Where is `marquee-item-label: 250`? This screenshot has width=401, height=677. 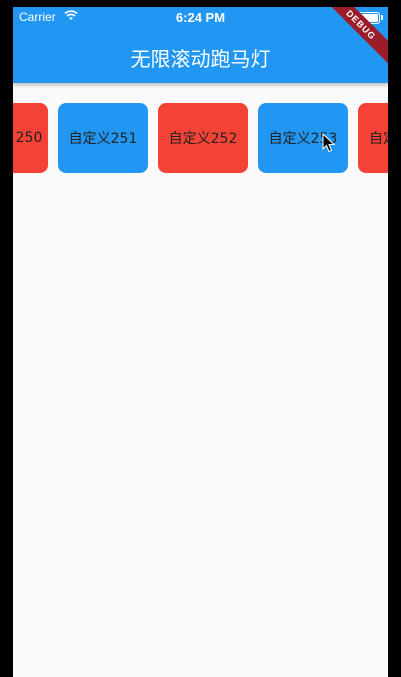
marquee-item-label: 250 is located at coordinates (29, 138).